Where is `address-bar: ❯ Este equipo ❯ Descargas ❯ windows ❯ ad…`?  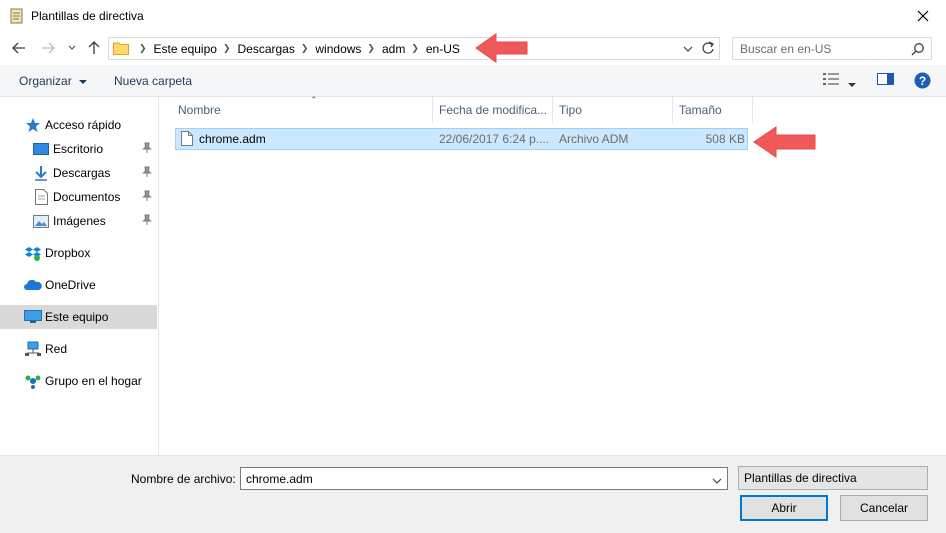 address-bar: ❯ Este equipo ❯ Descargas ❯ windows ❯ ad… is located at coordinates (414, 48).